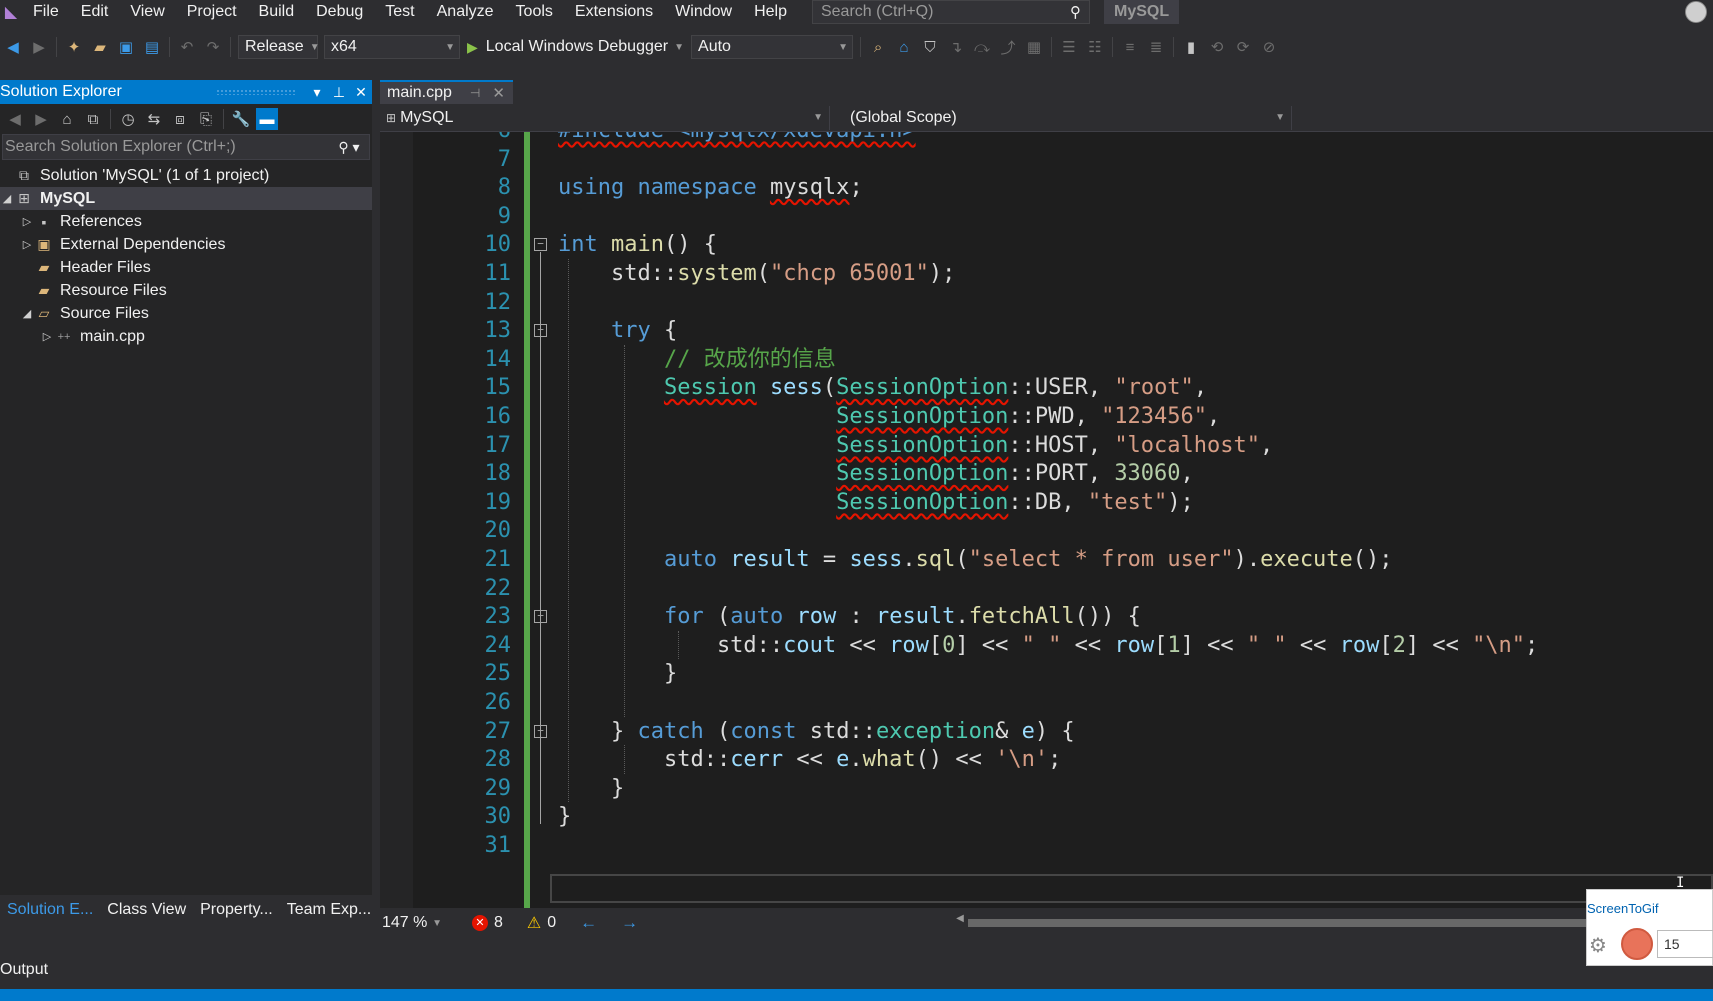  I want to click on tree-item: ▷ ▪ References, so click(186, 221).